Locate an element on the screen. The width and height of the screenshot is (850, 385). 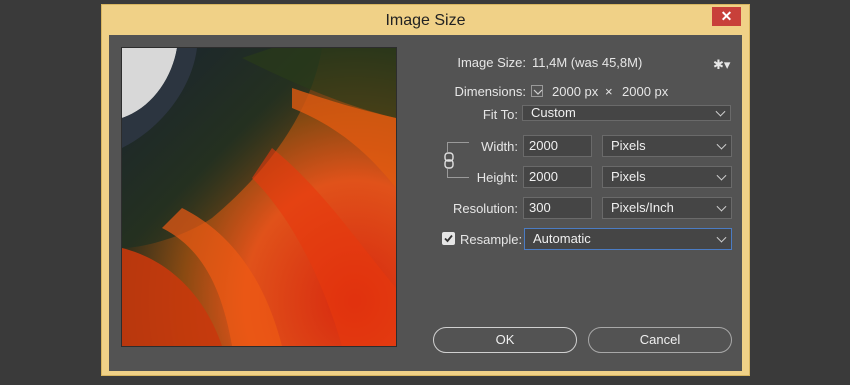
cancel-button: Cancel is located at coordinates (660, 340).